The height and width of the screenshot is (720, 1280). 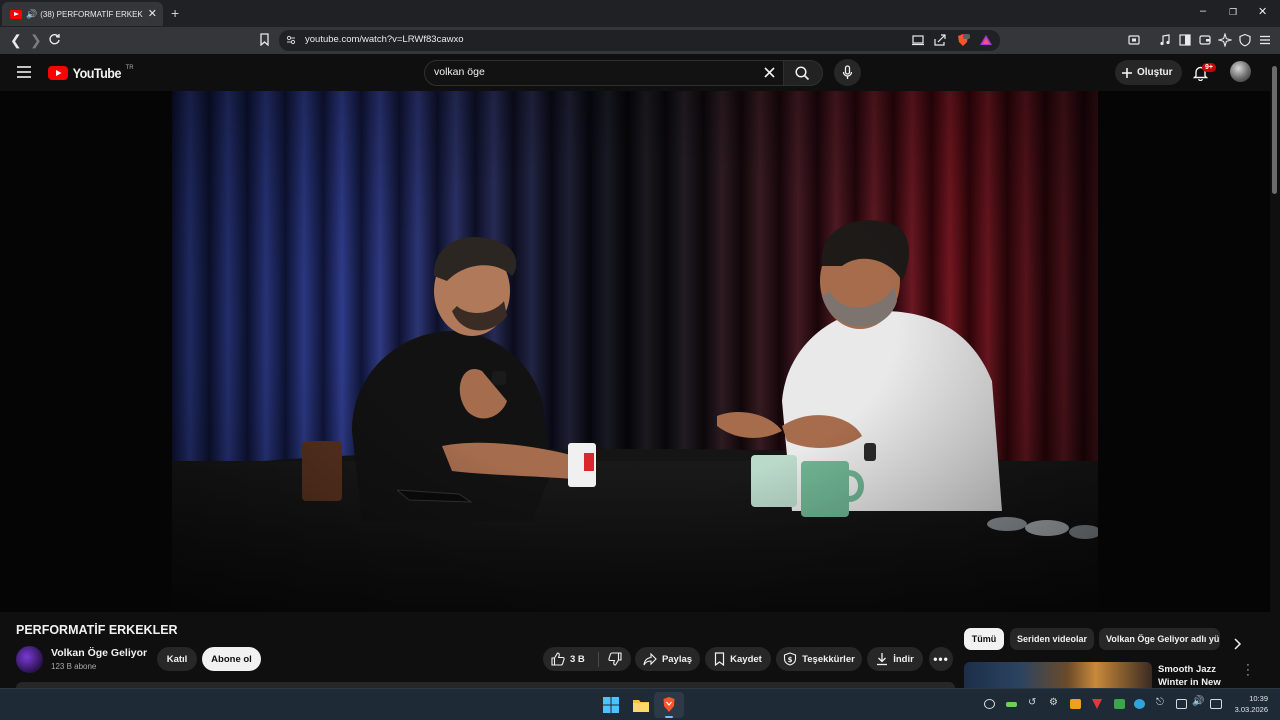 What do you see at coordinates (1139, 704) in the screenshot?
I see `tray-network-app-icon` at bounding box center [1139, 704].